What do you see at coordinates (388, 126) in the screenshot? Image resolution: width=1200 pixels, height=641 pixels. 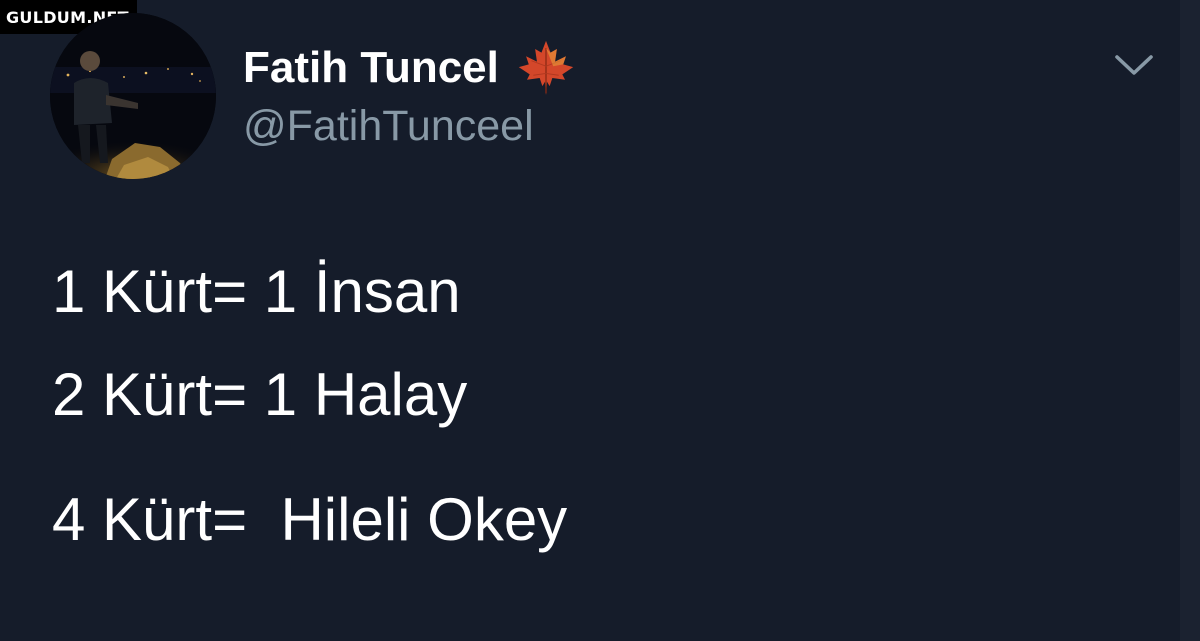 I see `author-handle: @FatihTunceel` at bounding box center [388, 126].